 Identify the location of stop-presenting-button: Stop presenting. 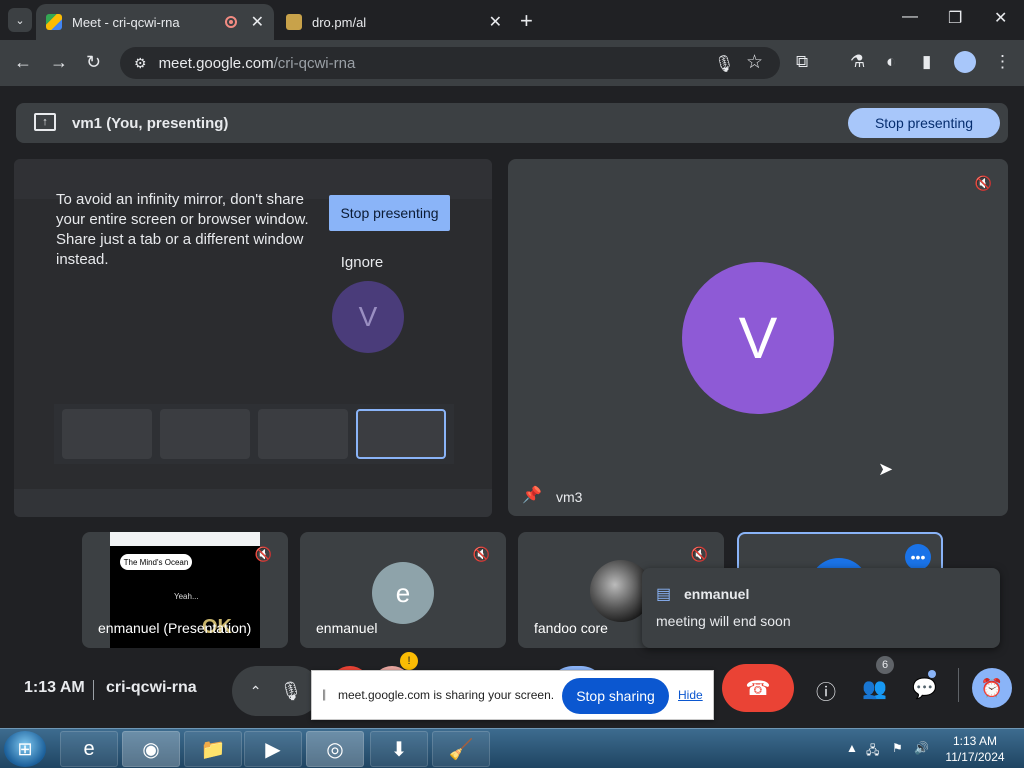
(924, 123).